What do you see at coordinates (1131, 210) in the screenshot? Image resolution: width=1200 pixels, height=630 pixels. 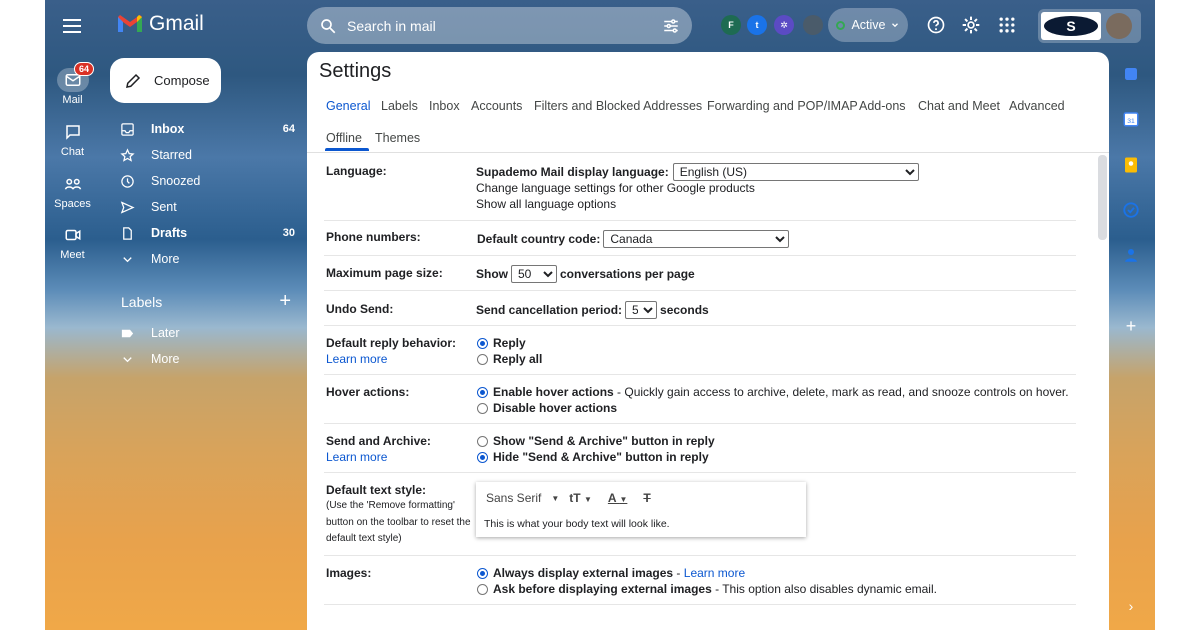 I see `tasks-icon` at bounding box center [1131, 210].